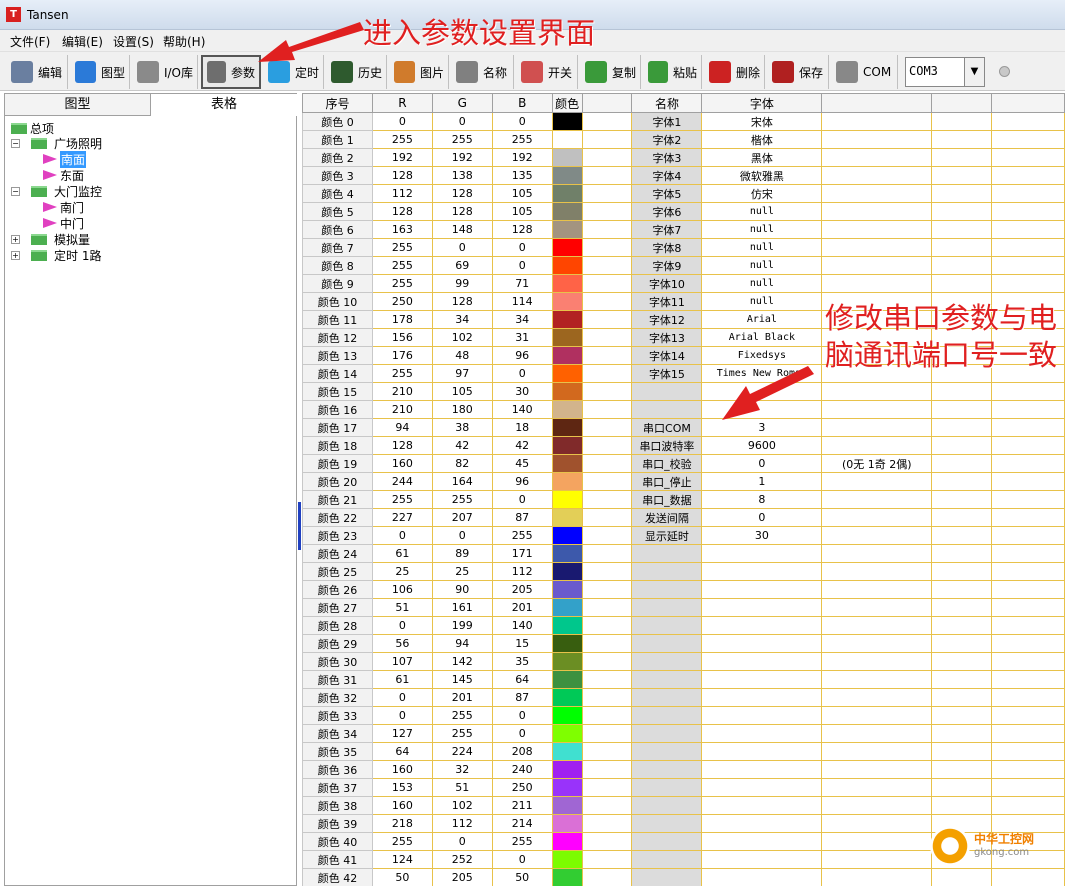  Describe the element at coordinates (683, 427) in the screenshot. I see `table-row: 颜色 17 94 38 18 串口COM 3` at that location.